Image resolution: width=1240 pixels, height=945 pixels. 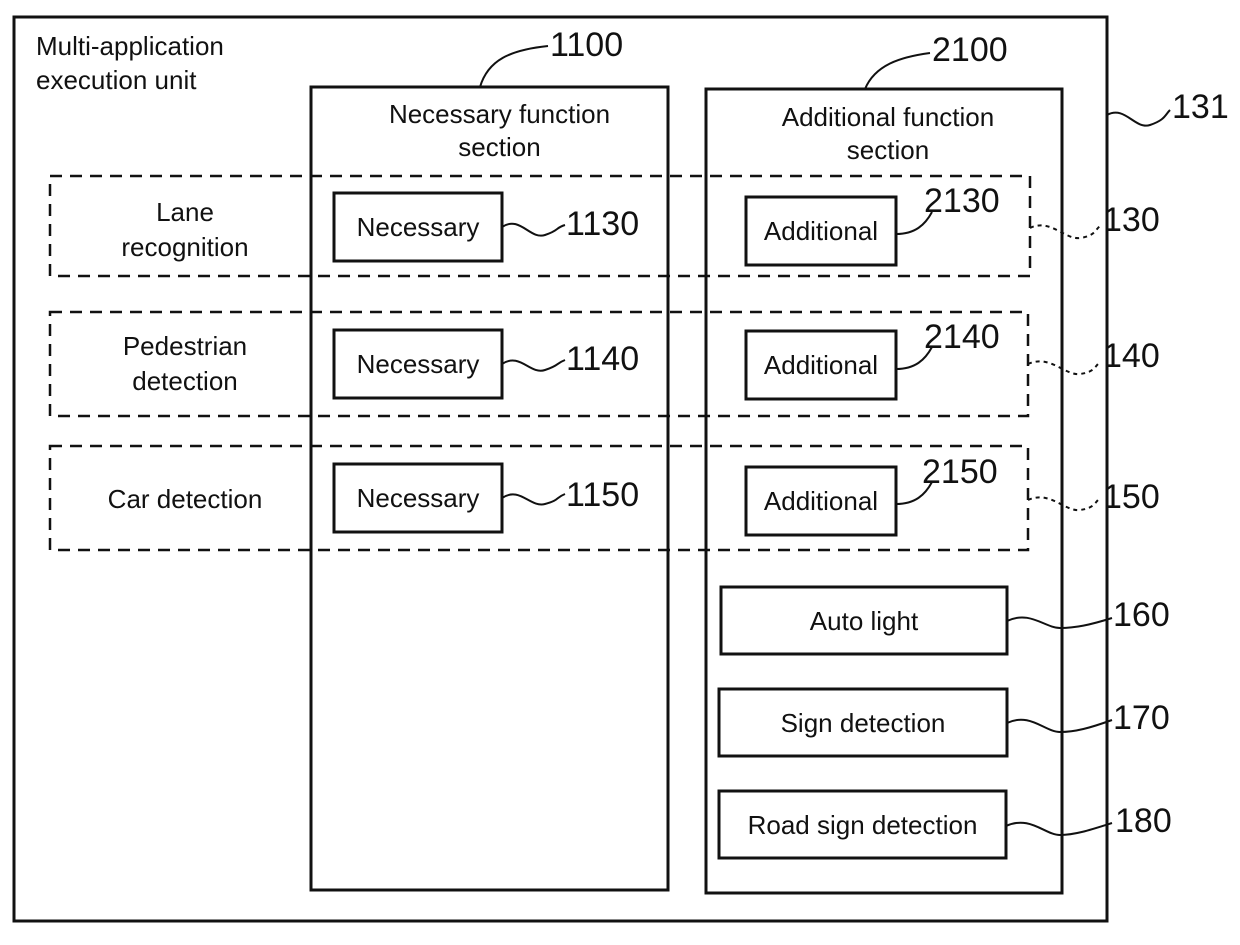 What do you see at coordinates (130, 46) in the screenshot?
I see `outer-title-line1: Multi-application` at bounding box center [130, 46].